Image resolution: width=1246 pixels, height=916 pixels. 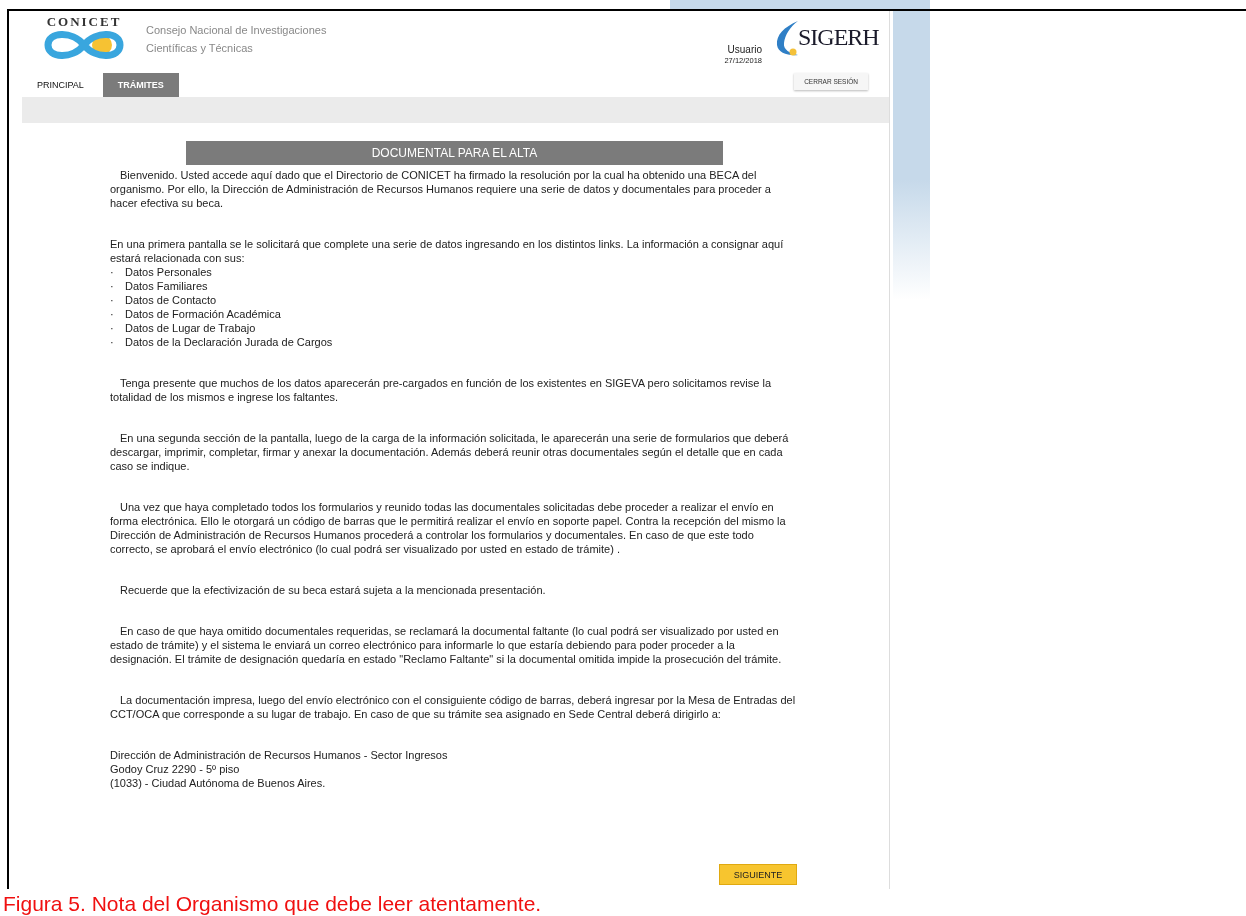 I want to click on infinity-icon, so click(x=84, y=45).